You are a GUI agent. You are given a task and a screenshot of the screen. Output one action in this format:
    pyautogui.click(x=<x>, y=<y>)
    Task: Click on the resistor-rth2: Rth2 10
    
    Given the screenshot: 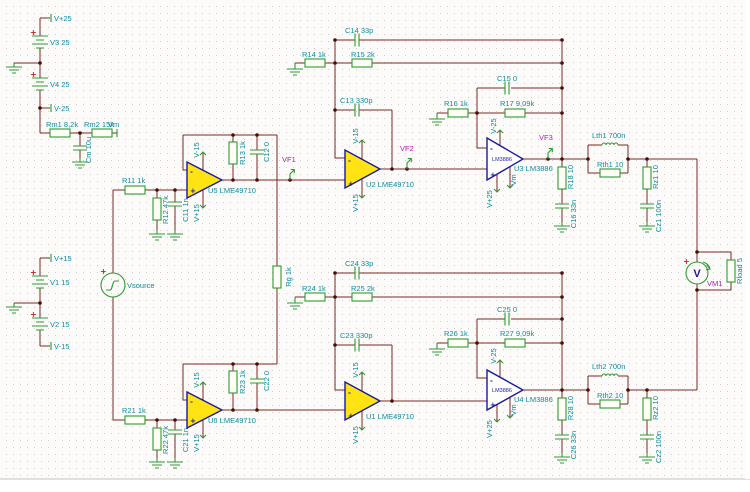 What is the action you would take?
    pyautogui.click(x=610, y=400)
    